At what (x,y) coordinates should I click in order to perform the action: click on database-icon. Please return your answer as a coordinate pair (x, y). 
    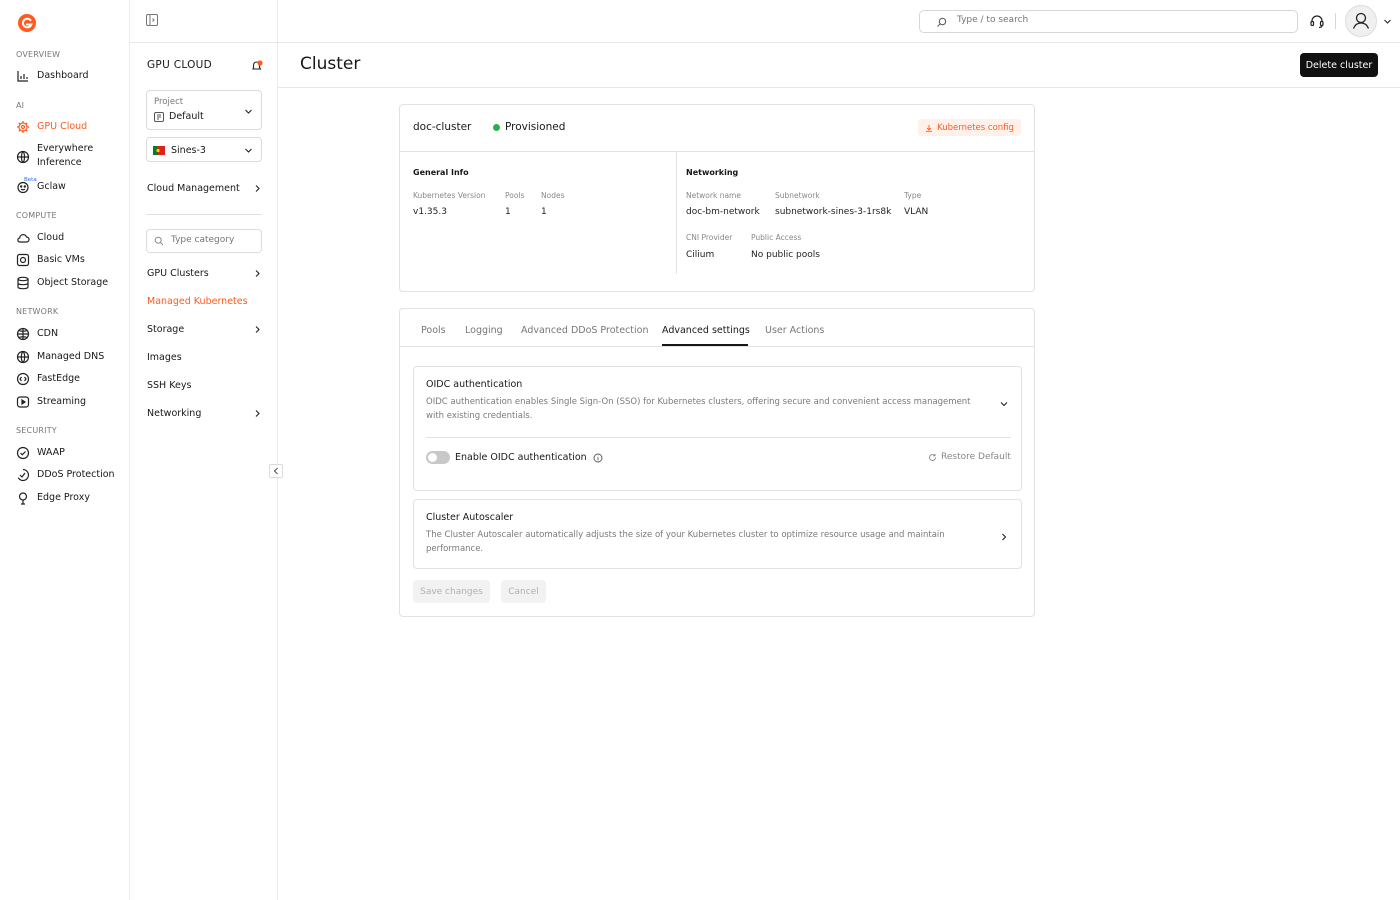
    Looking at the image, I should click on (23, 283).